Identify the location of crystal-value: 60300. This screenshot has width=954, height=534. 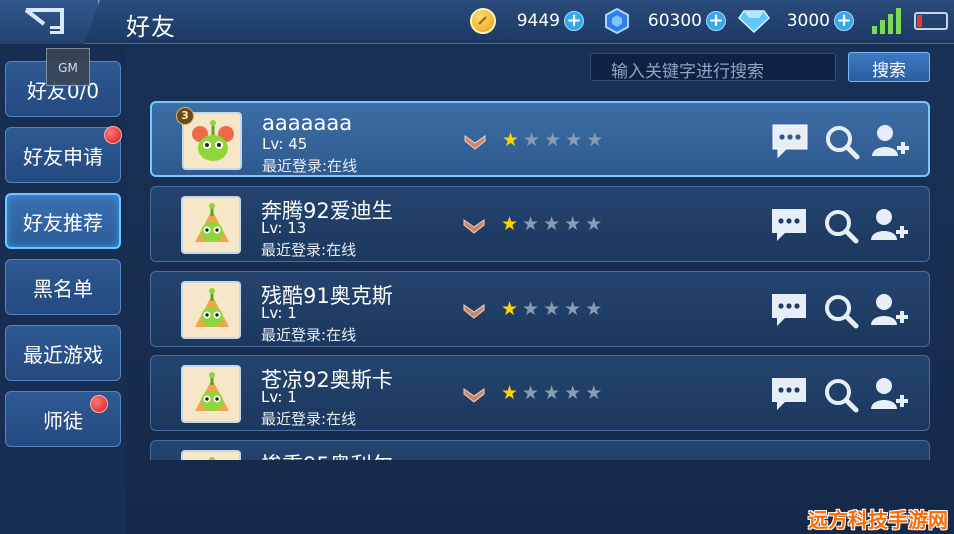
(674, 21).